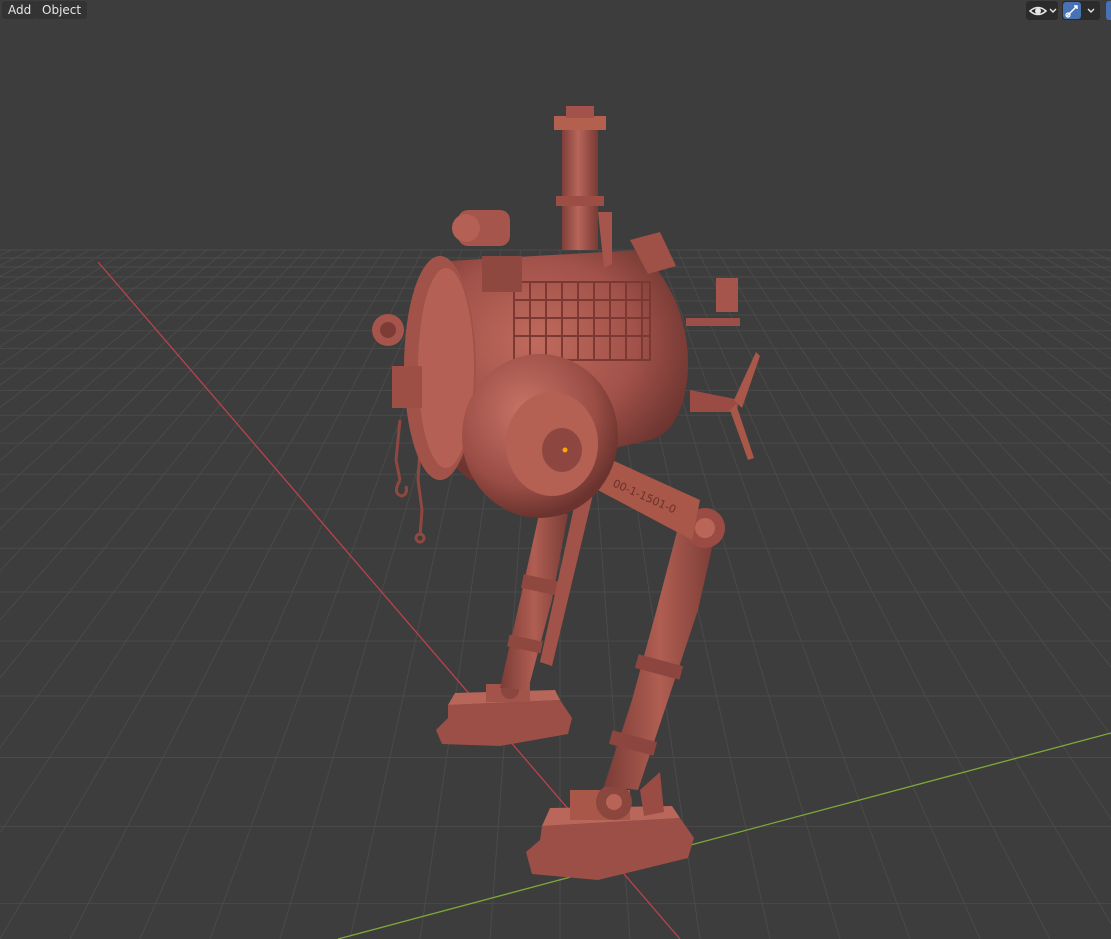 Image resolution: width=1111 pixels, height=939 pixels. Describe the element at coordinates (1072, 10) in the screenshot. I see `gizmo-icon` at that location.